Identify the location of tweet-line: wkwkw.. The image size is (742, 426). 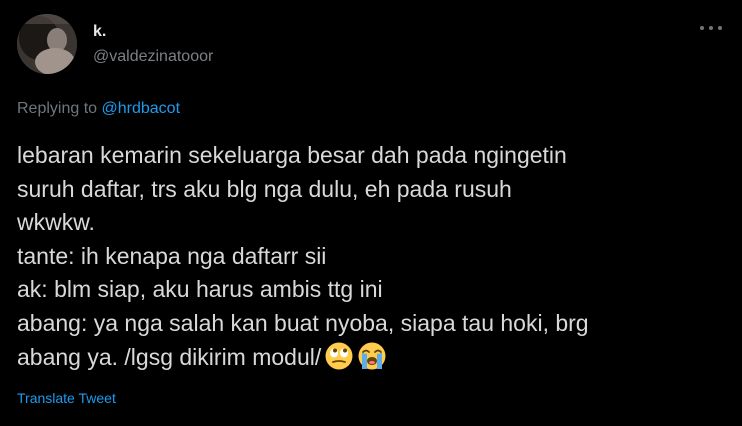
(56, 222).